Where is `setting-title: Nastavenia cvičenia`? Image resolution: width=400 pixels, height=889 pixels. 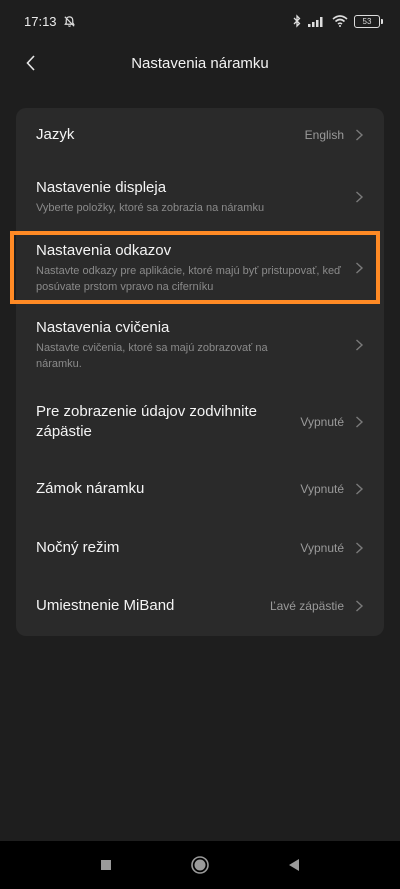 setting-title: Nastavenia cvičenia is located at coordinates (103, 327).